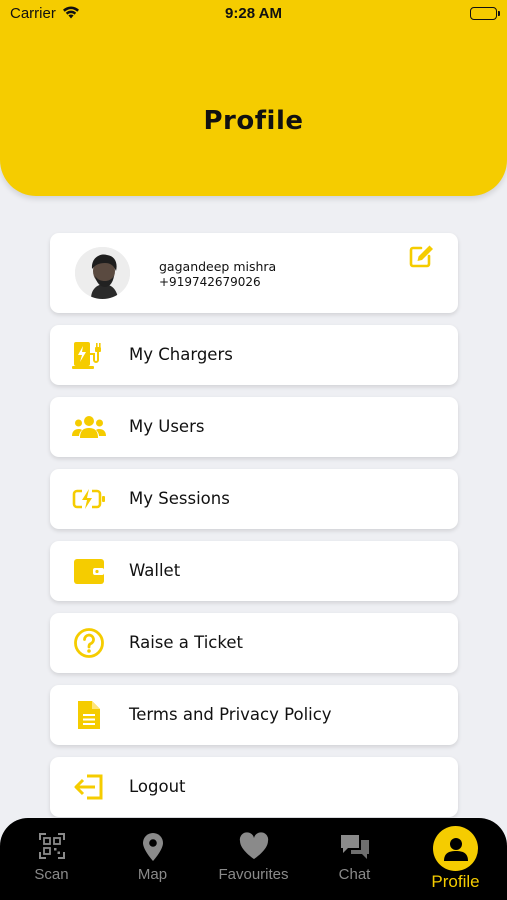 This screenshot has height=900, width=507. I want to click on tab-scan: Scan, so click(51, 859).